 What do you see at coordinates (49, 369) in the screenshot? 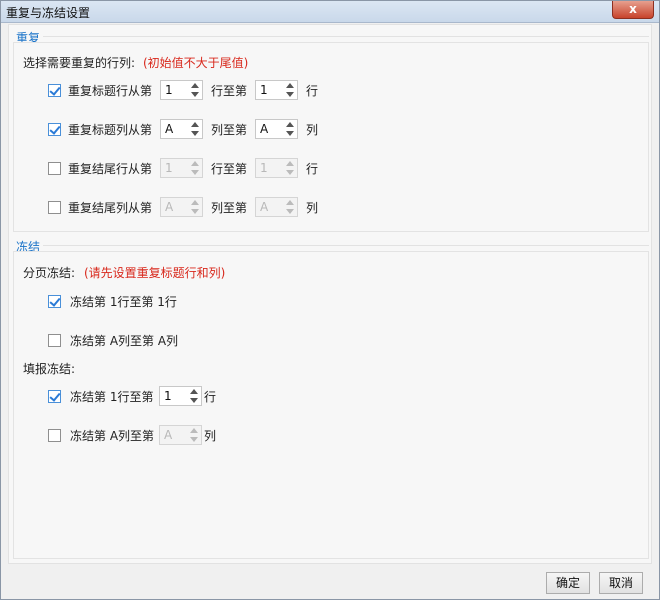
I see `fill-freeze-label: 填报冻结:` at bounding box center [49, 369].